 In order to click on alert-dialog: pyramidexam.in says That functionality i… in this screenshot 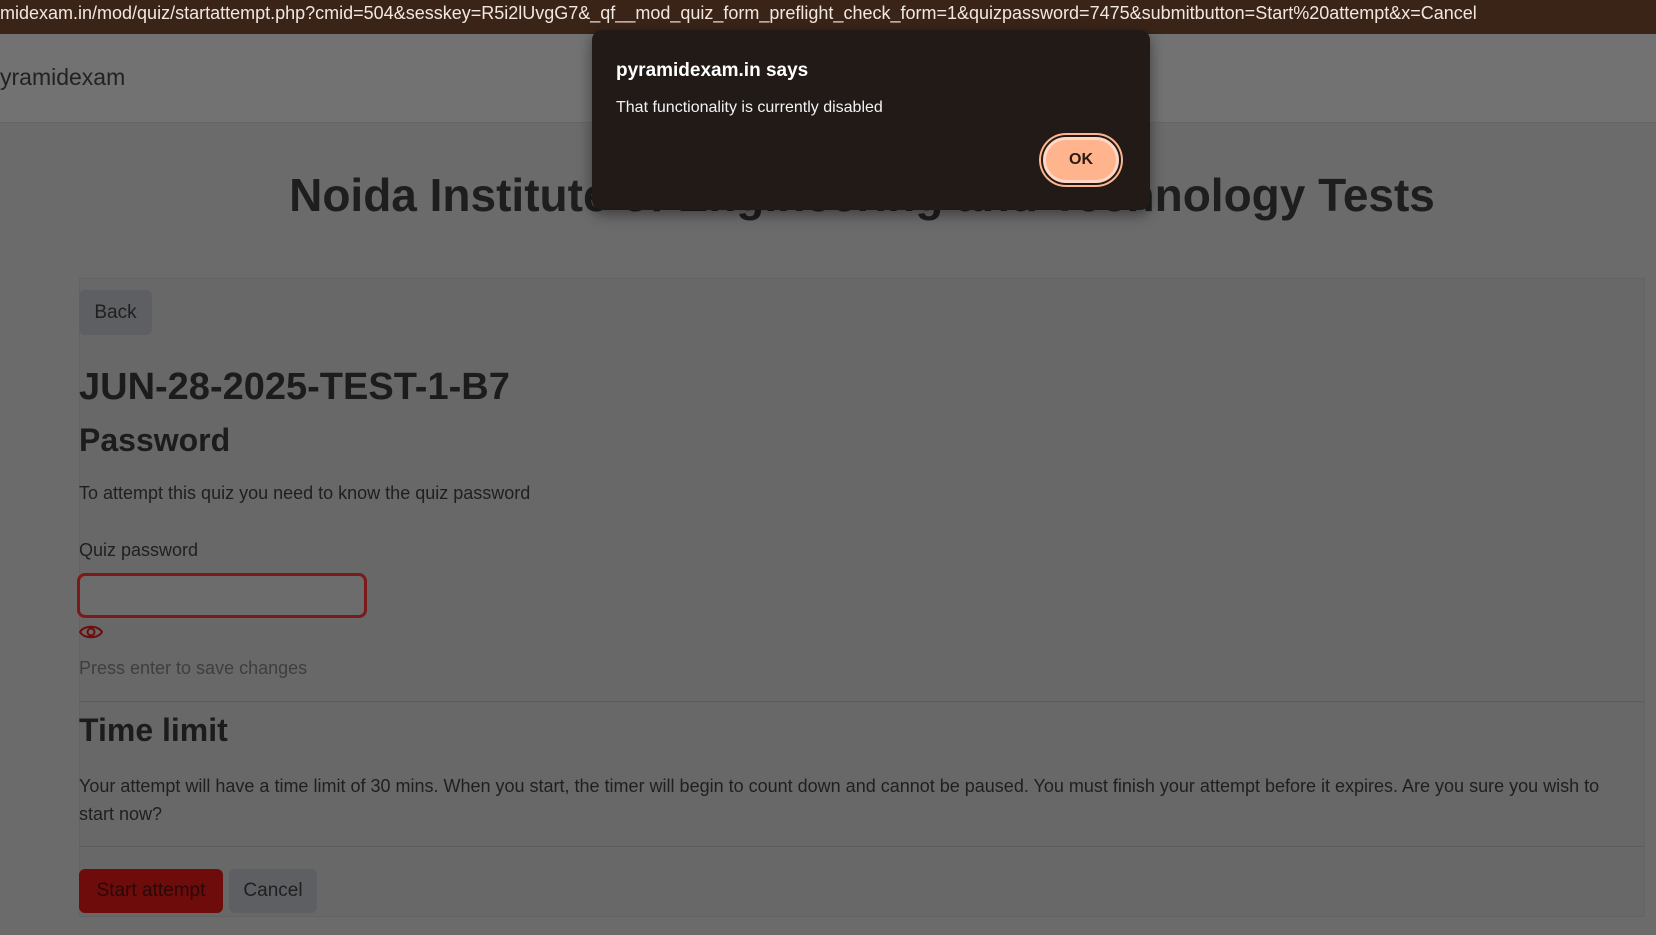, I will do `click(871, 120)`.